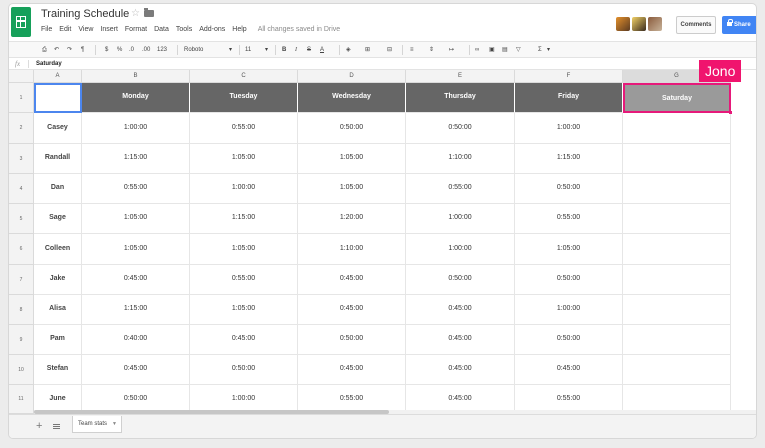  Describe the element at coordinates (56, 426) in the screenshot. I see `list-sheets-icon` at that location.